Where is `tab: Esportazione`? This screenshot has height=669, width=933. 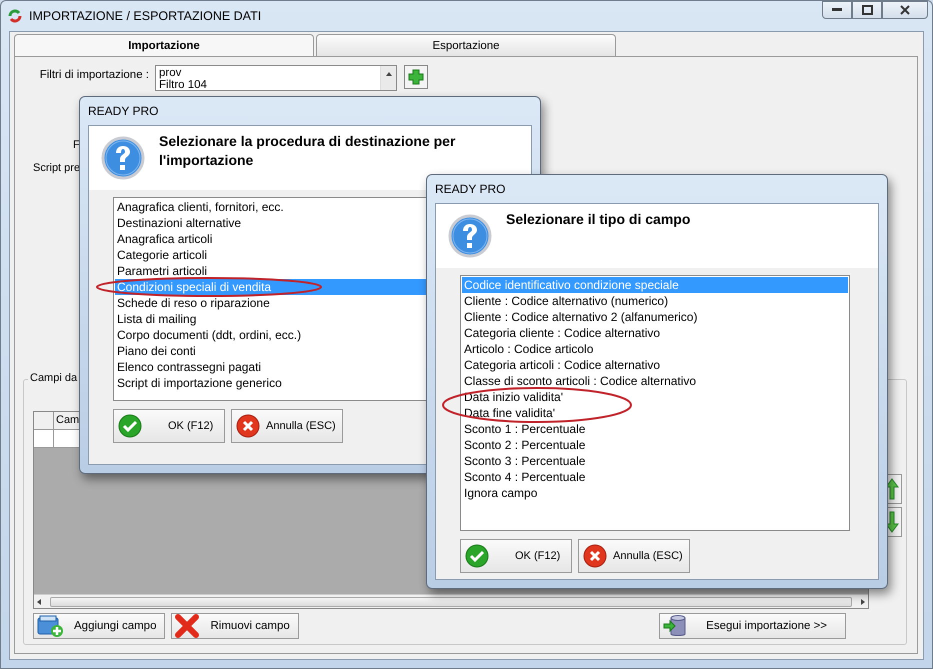
tab: Esportazione is located at coordinates (466, 45).